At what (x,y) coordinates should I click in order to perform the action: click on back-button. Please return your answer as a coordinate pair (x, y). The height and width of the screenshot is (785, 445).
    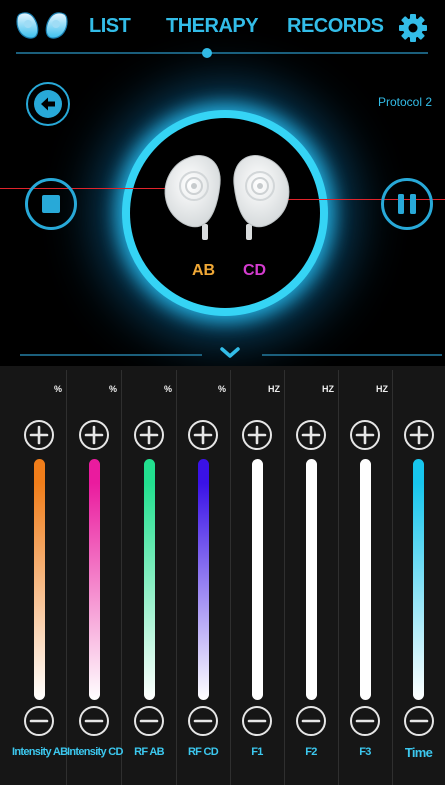
    Looking at the image, I should click on (48, 104).